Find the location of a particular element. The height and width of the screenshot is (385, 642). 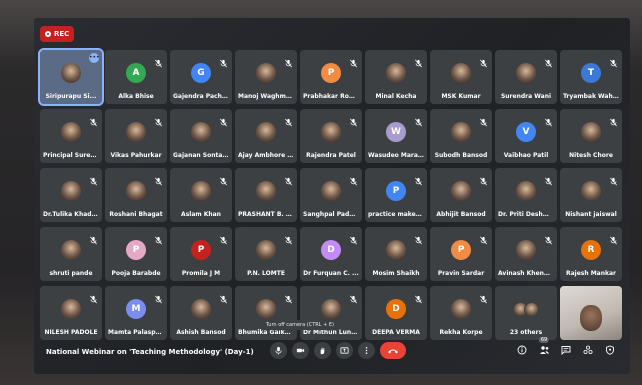

participant-tile: Mosim Shaikh is located at coordinates (396, 254).